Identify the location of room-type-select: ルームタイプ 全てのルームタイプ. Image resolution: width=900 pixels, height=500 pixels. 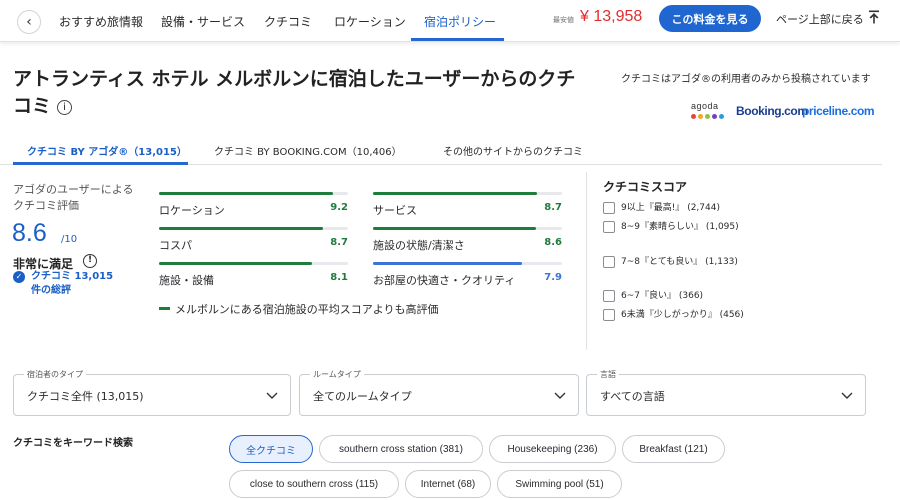
(439, 392).